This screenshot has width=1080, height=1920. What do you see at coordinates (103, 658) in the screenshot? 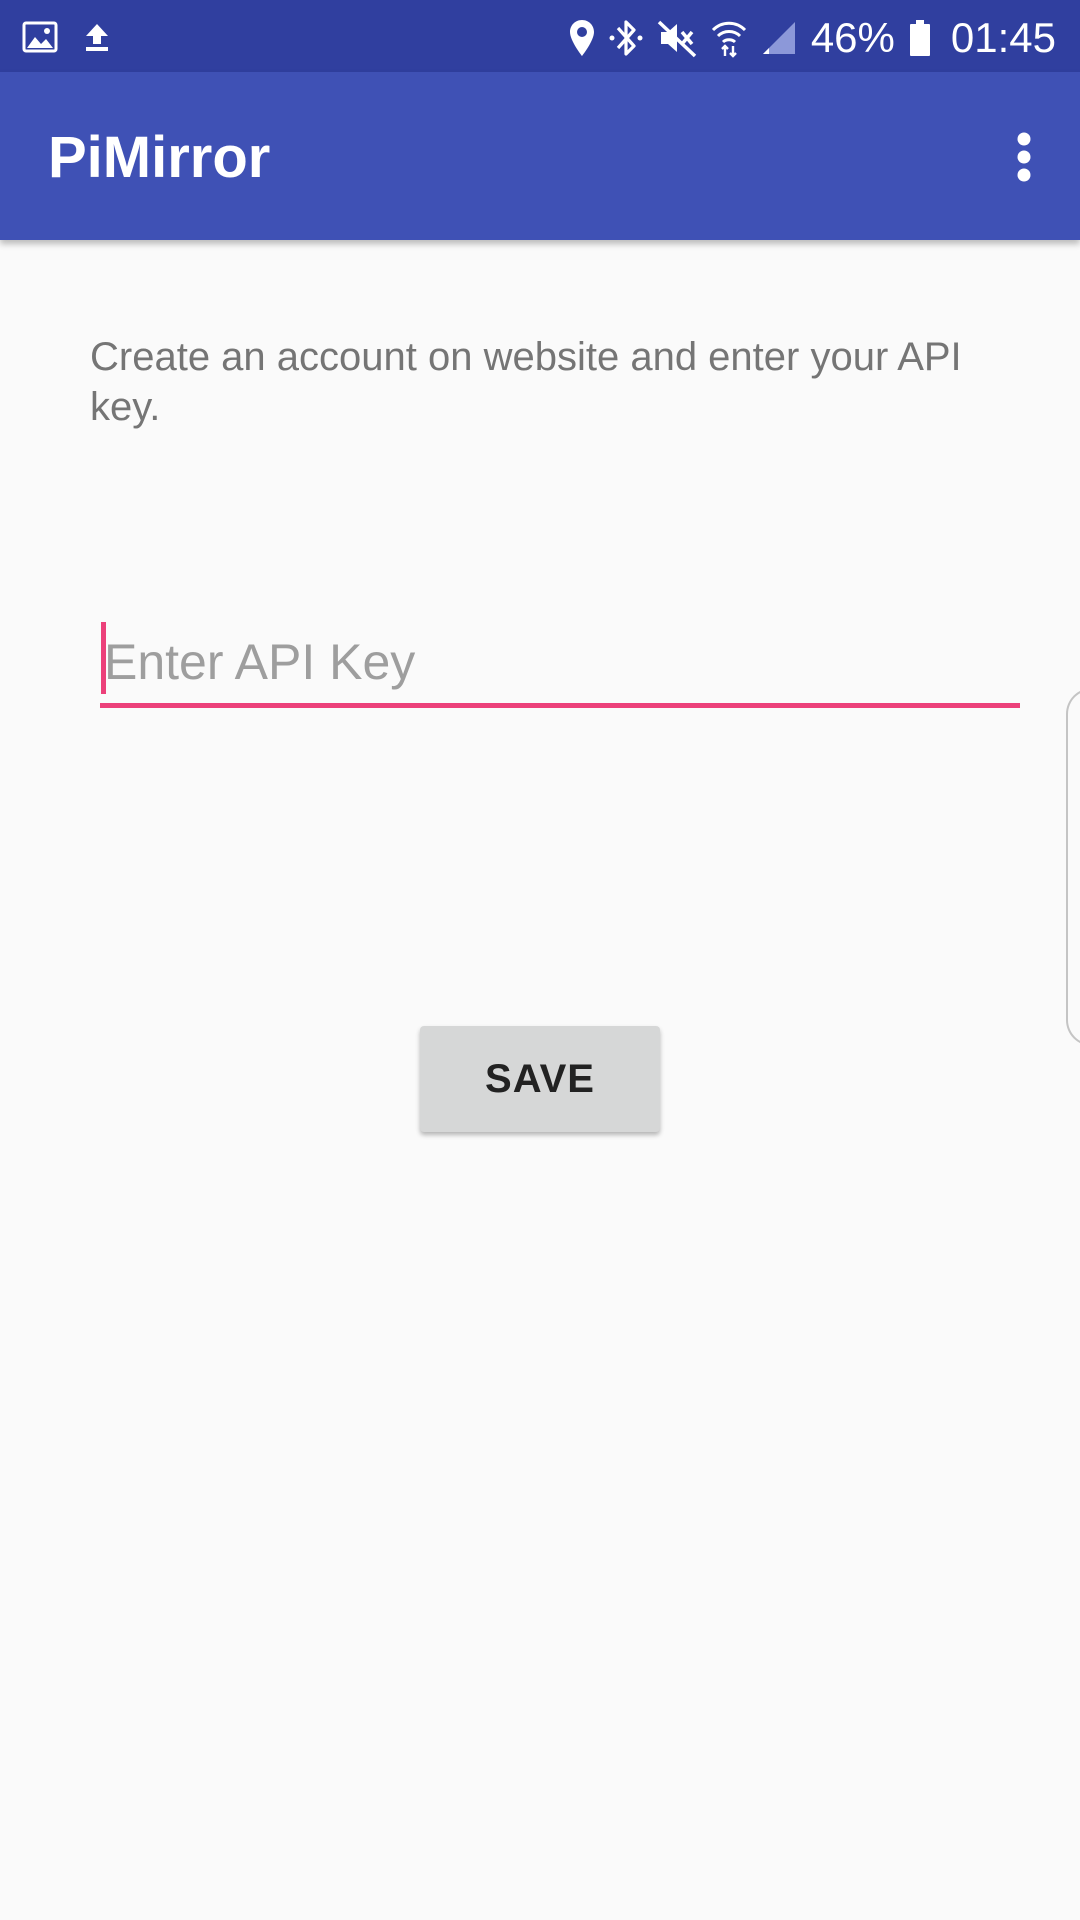
I see `text-cursor` at bounding box center [103, 658].